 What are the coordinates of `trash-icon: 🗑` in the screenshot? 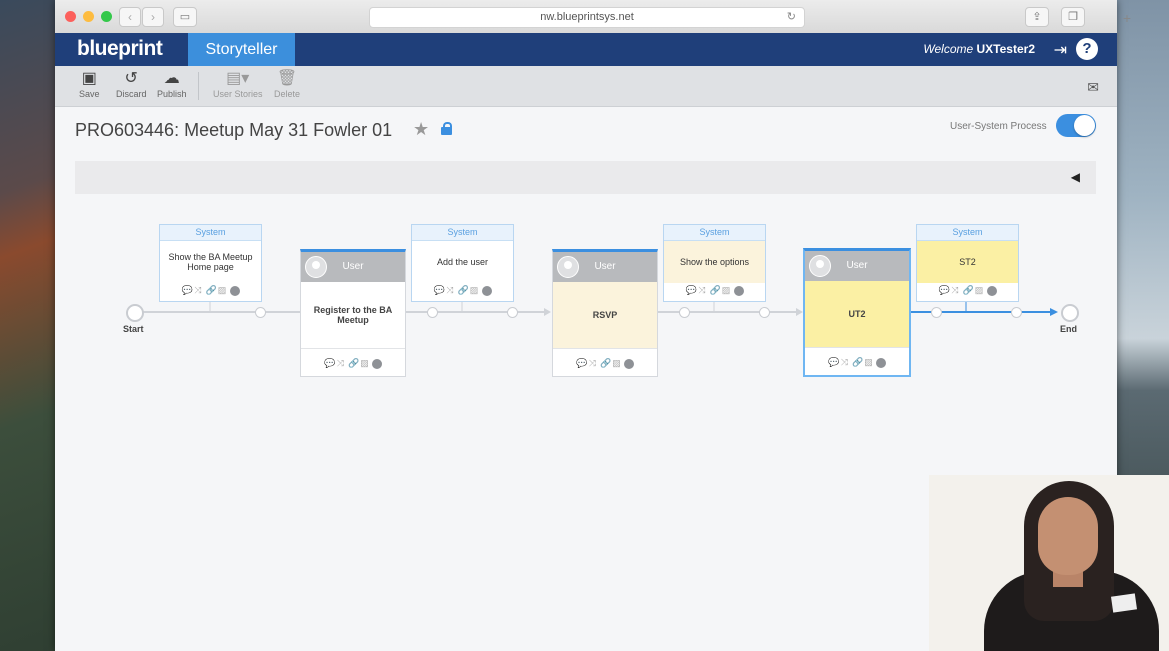 It's located at (287, 78).